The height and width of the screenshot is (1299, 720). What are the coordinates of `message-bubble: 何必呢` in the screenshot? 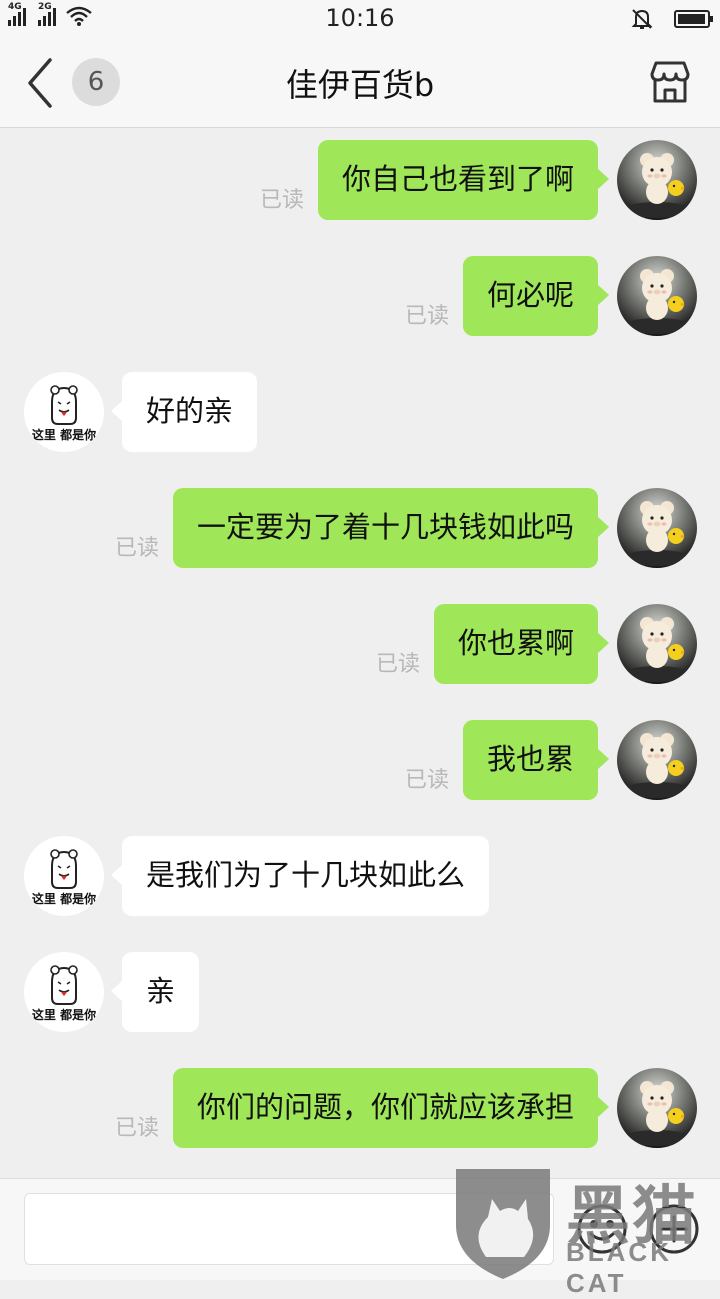 It's located at (536, 296).